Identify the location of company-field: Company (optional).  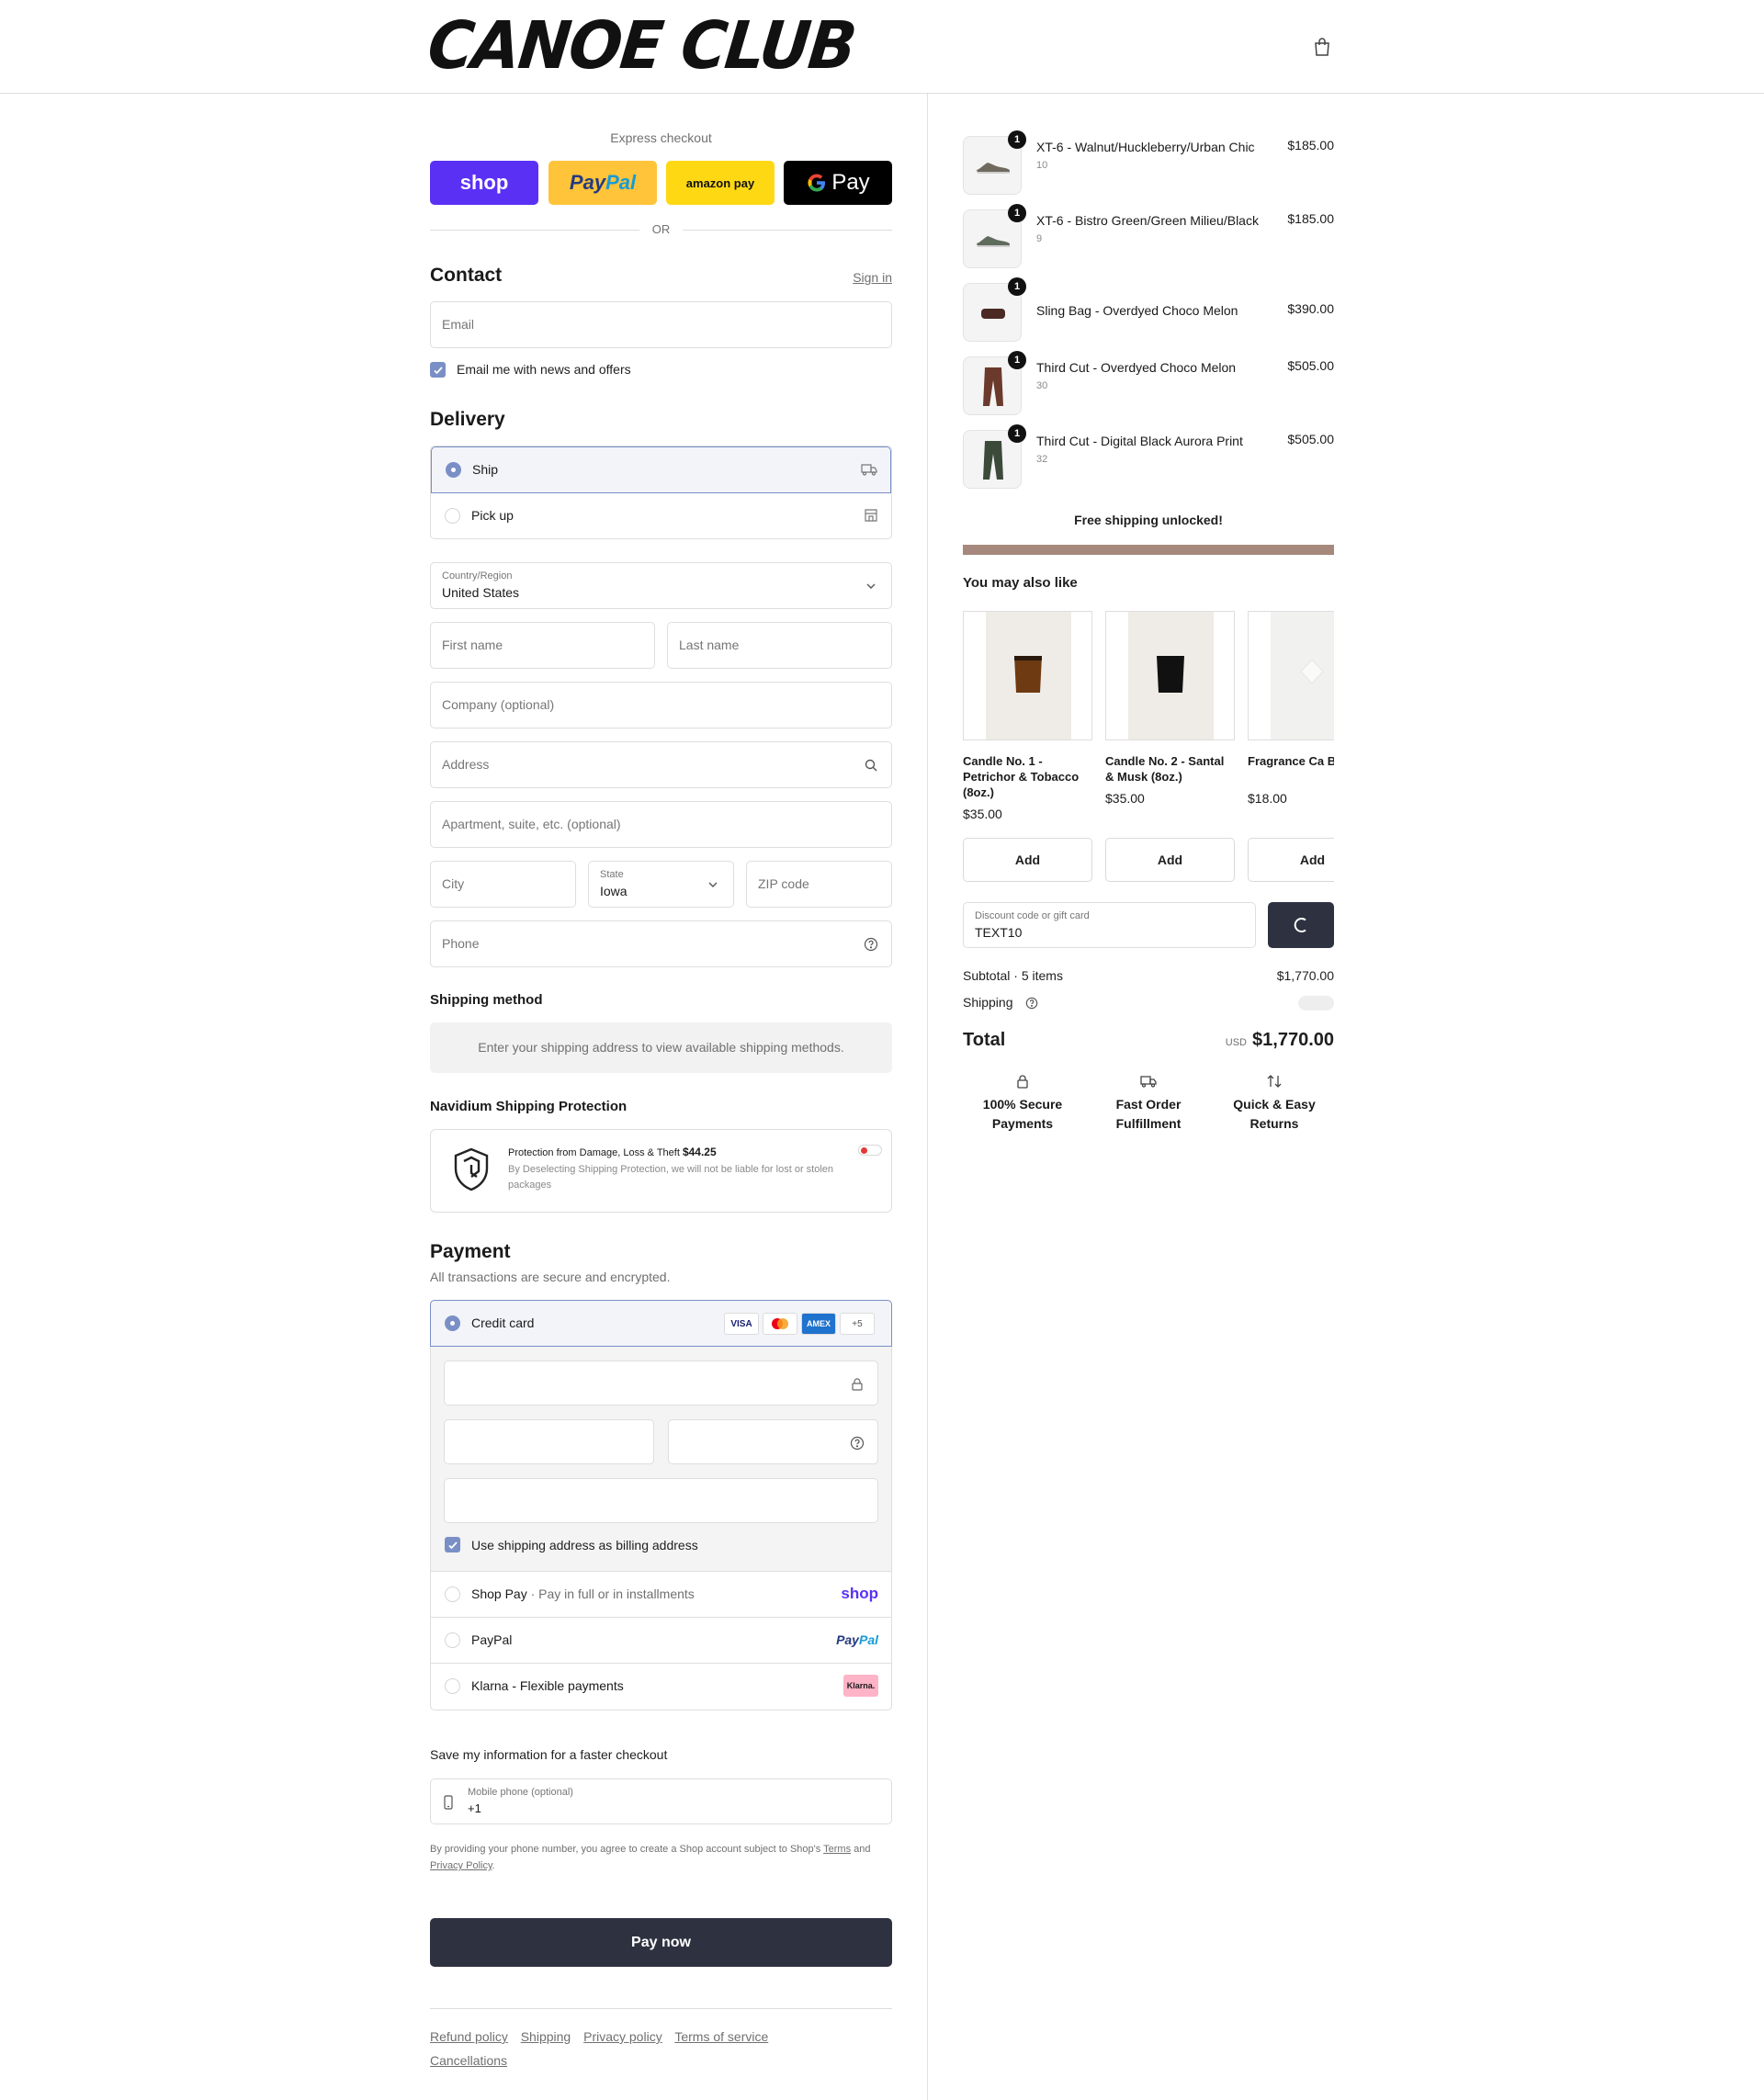
(661, 705).